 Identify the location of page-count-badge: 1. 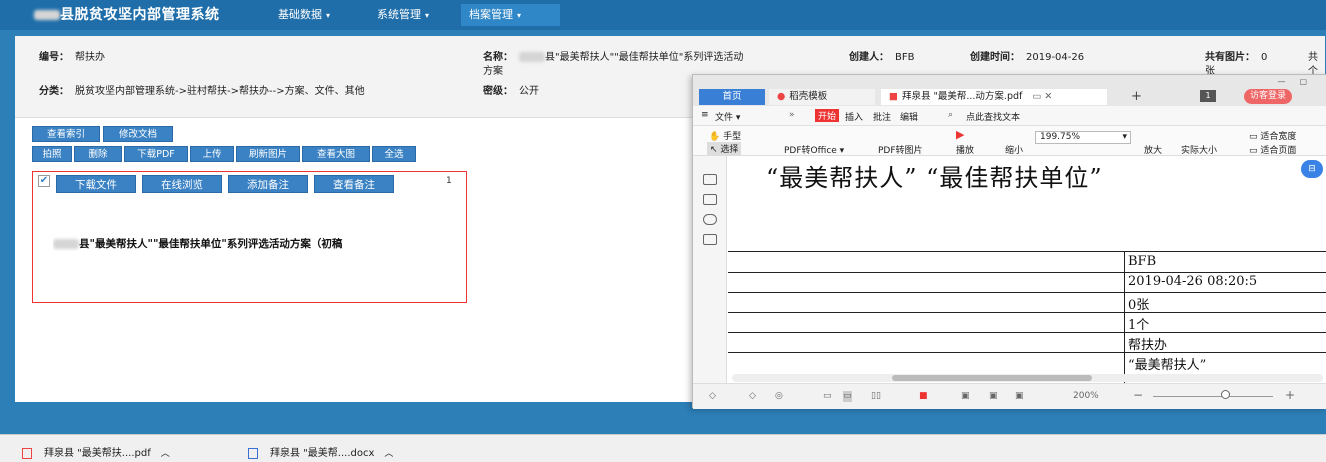
(1208, 96).